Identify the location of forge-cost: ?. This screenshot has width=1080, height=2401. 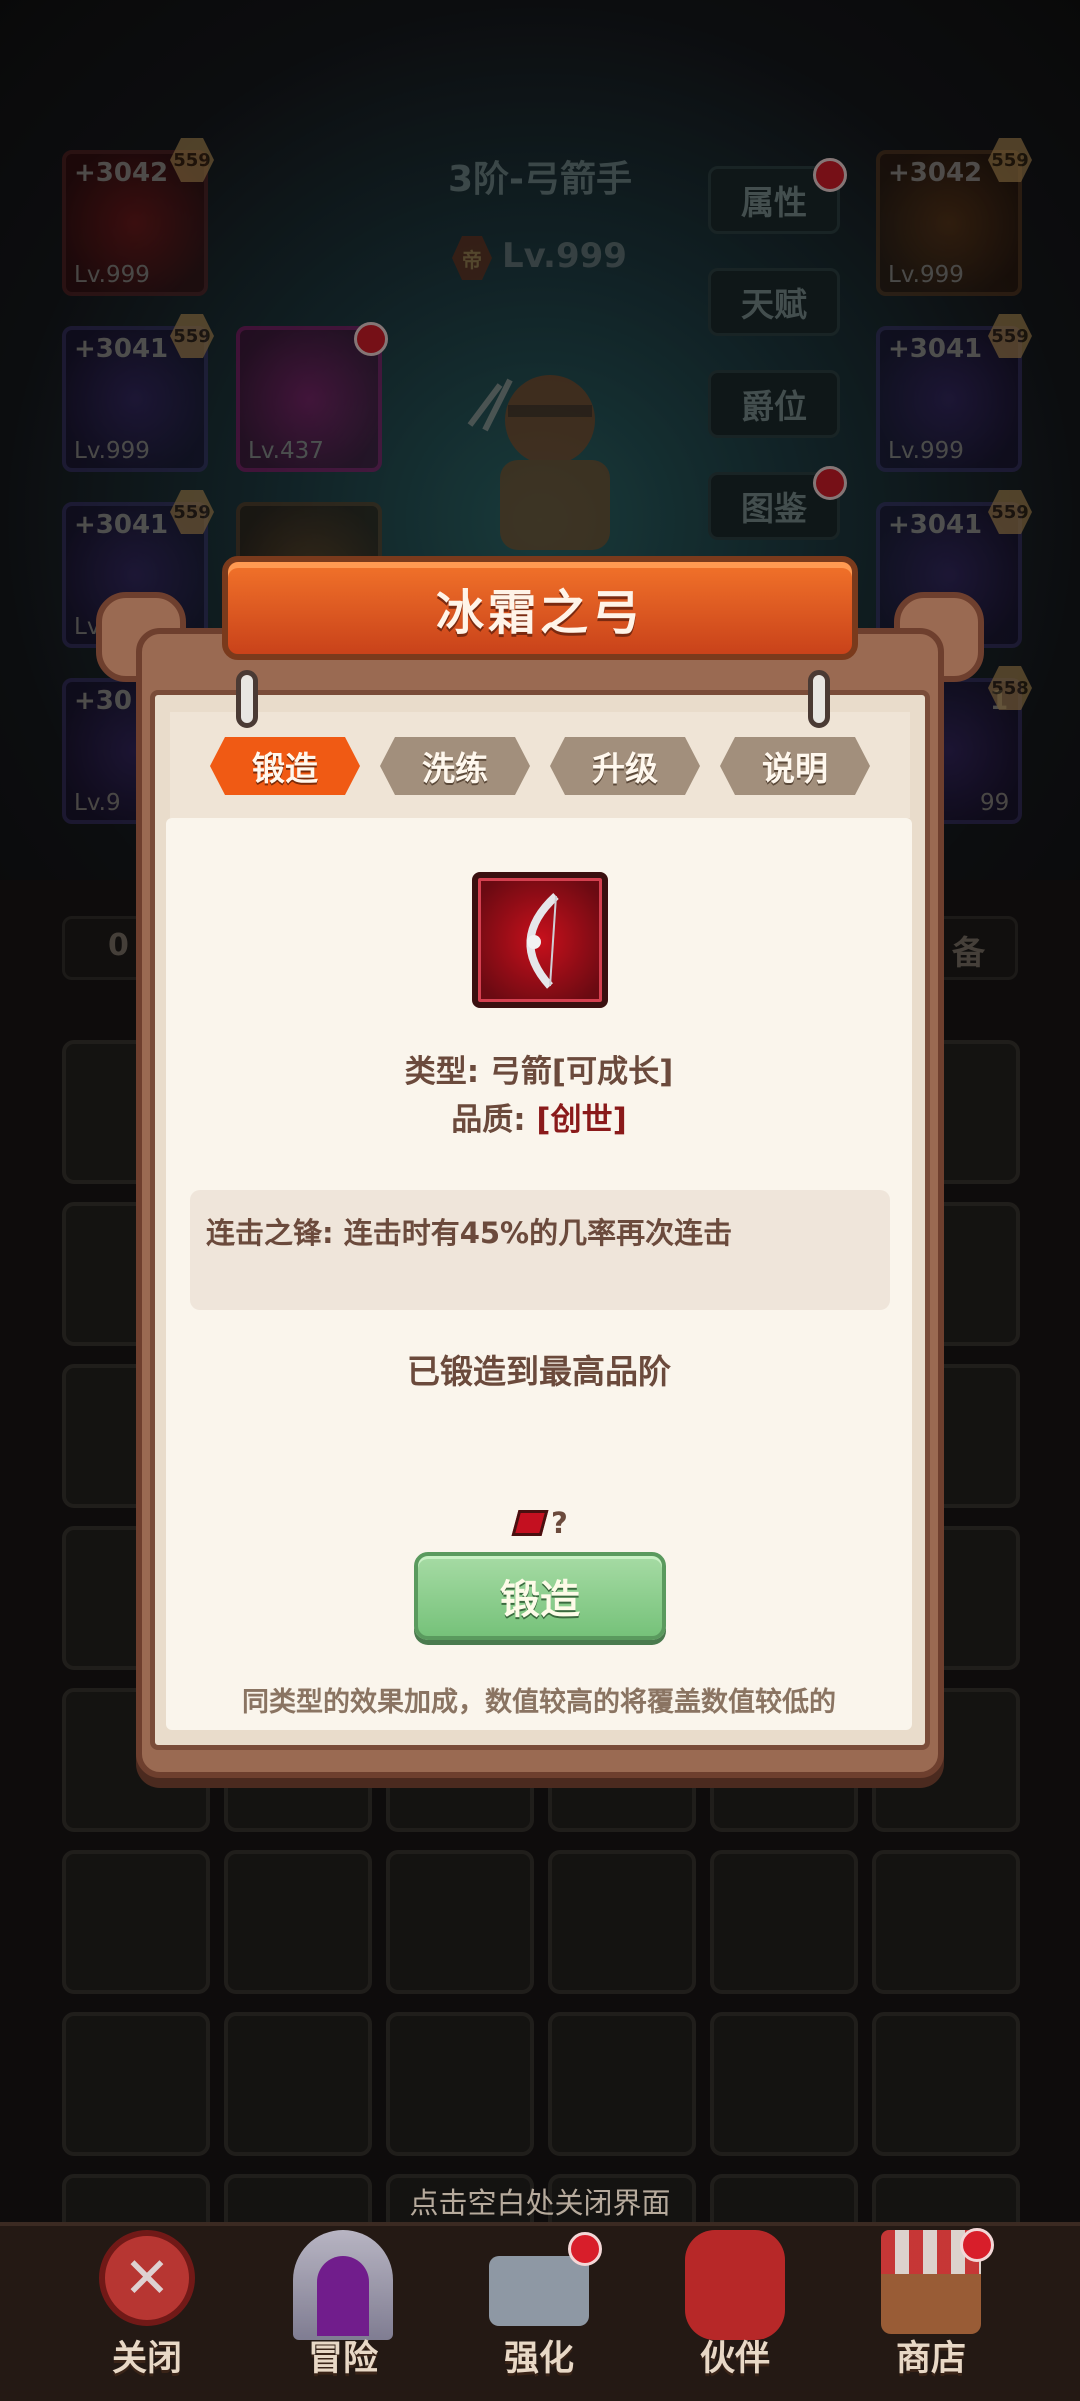
(539, 1523).